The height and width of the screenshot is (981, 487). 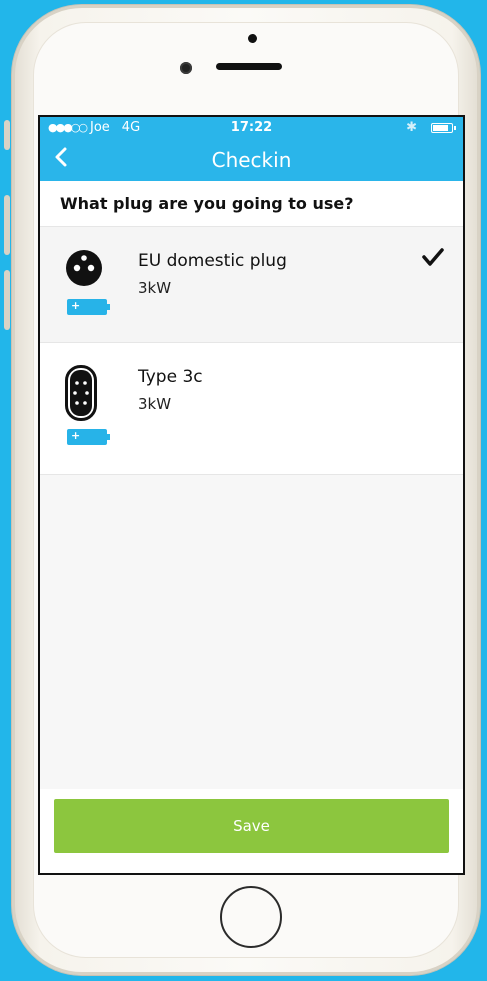 I want to click on proximity-sensor, so click(x=252, y=38).